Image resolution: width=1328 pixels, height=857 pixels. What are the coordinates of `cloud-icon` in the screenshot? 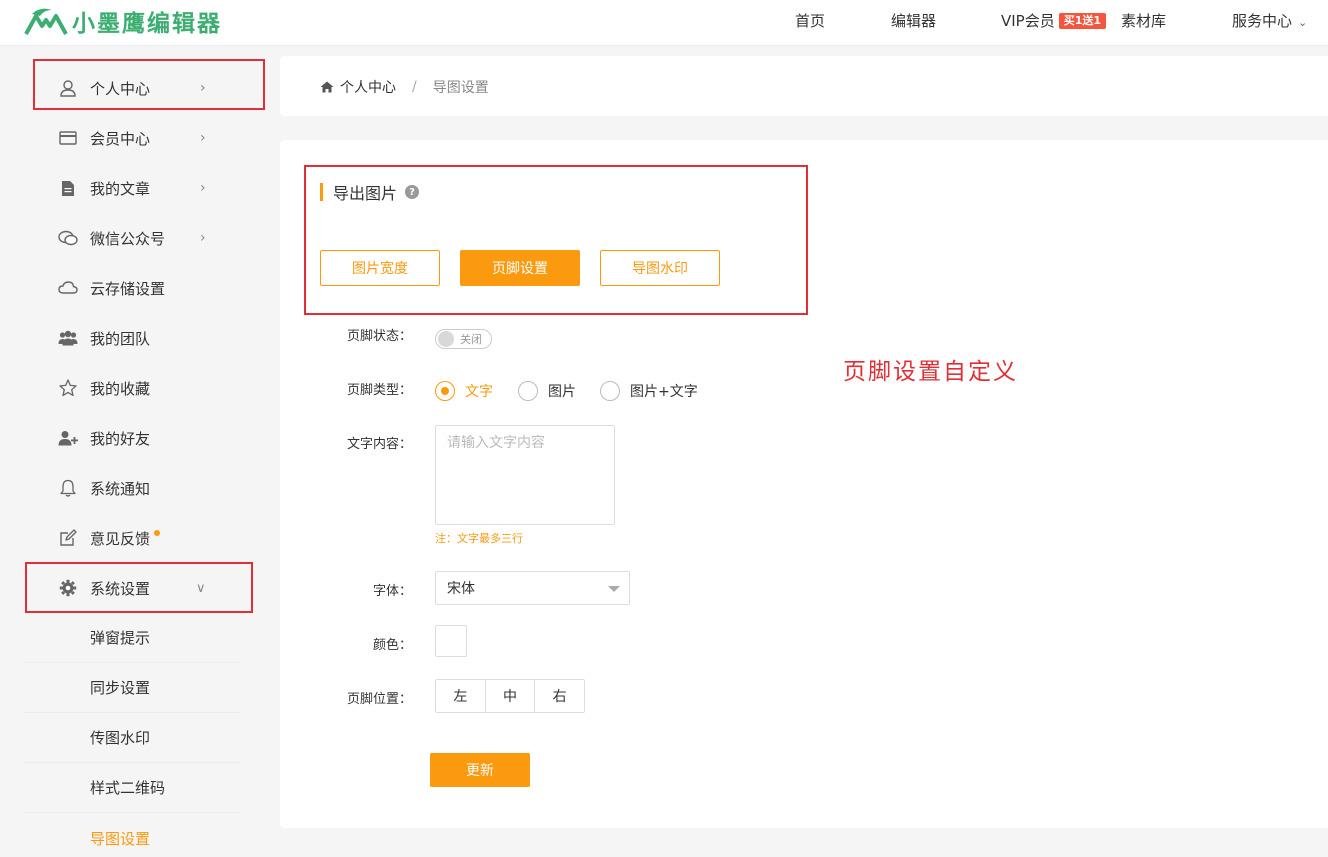 It's located at (68, 288).